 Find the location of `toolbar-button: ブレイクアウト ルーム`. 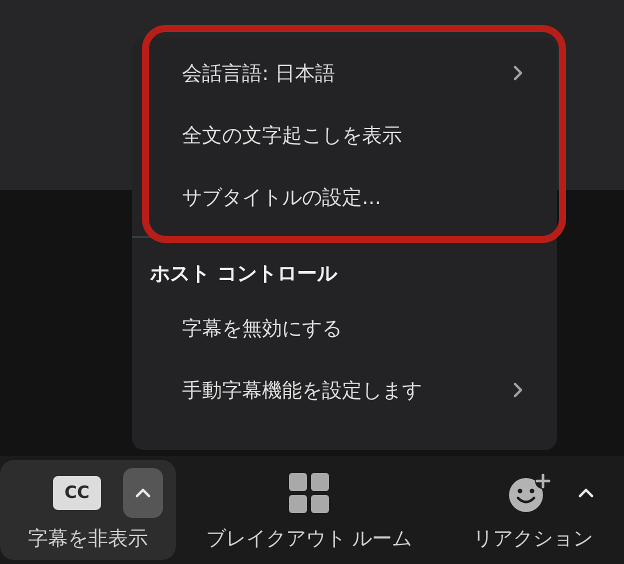

toolbar-button: ブレイクアウト ルーム is located at coordinates (309, 510).